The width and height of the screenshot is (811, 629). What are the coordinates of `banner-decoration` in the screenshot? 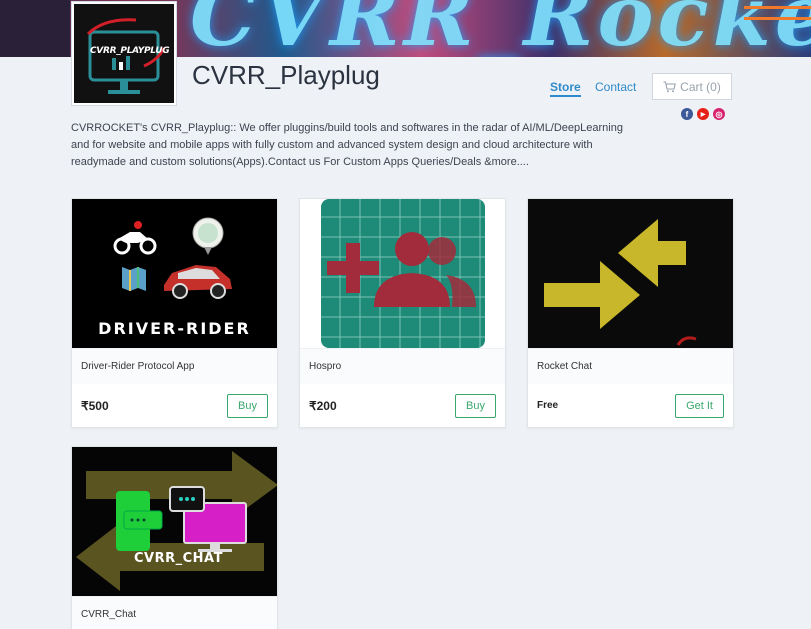 It's located at (777, 13).